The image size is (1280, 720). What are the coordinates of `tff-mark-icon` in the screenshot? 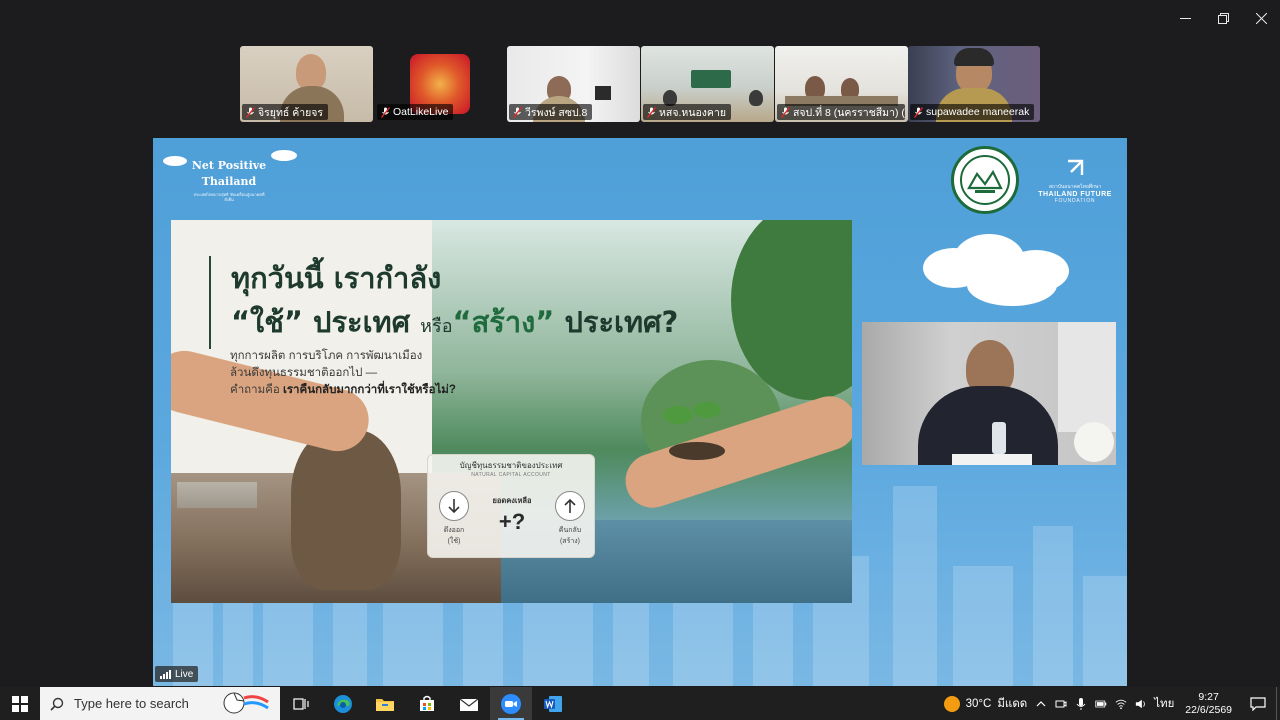 It's located at (1076, 167).